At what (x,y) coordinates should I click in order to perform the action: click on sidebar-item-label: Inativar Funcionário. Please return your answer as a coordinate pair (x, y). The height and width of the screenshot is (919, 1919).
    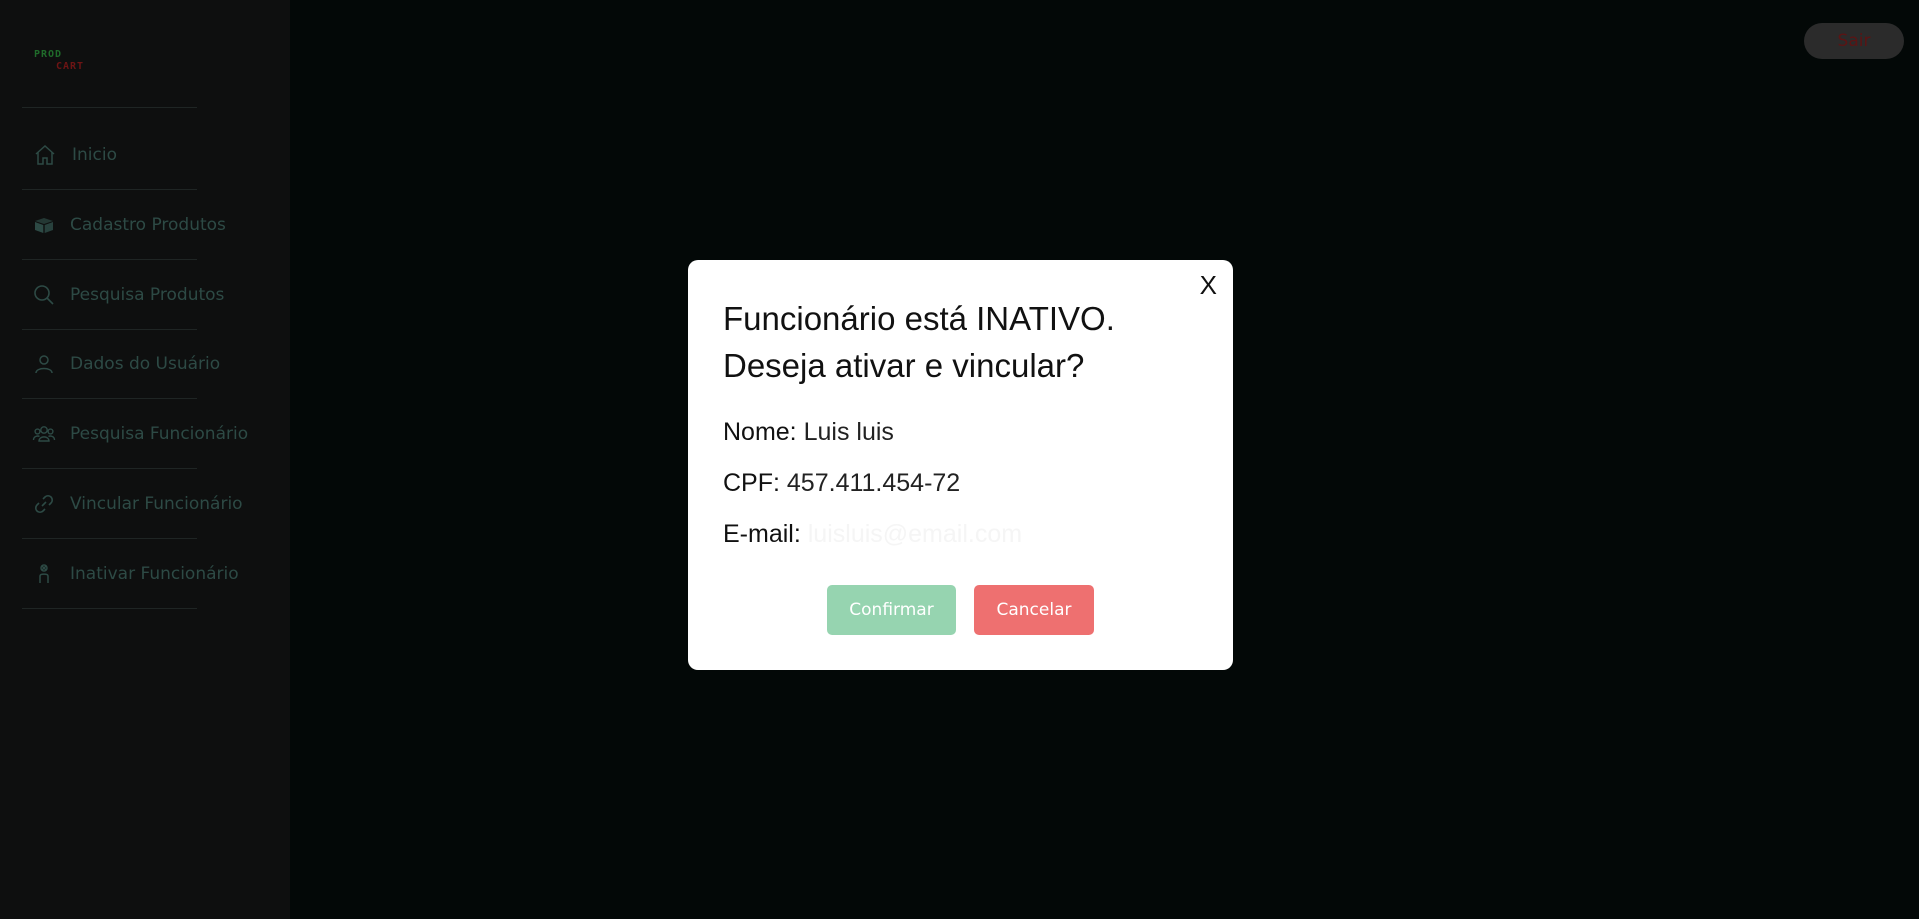
    Looking at the image, I should click on (154, 574).